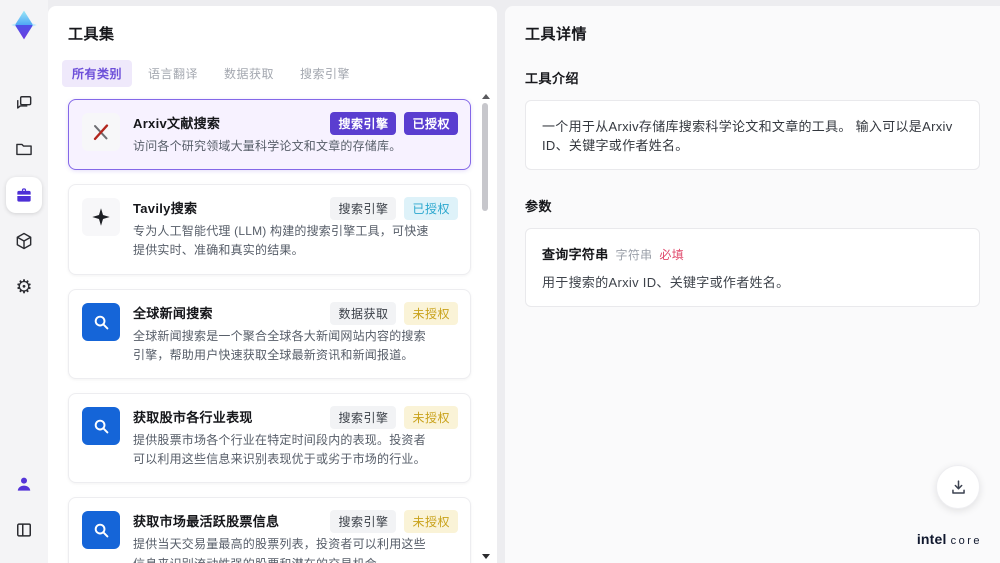 Image resolution: width=1000 pixels, height=563 pixels. Describe the element at coordinates (931, 539) in the screenshot. I see `intel-logo-text: intel` at that location.